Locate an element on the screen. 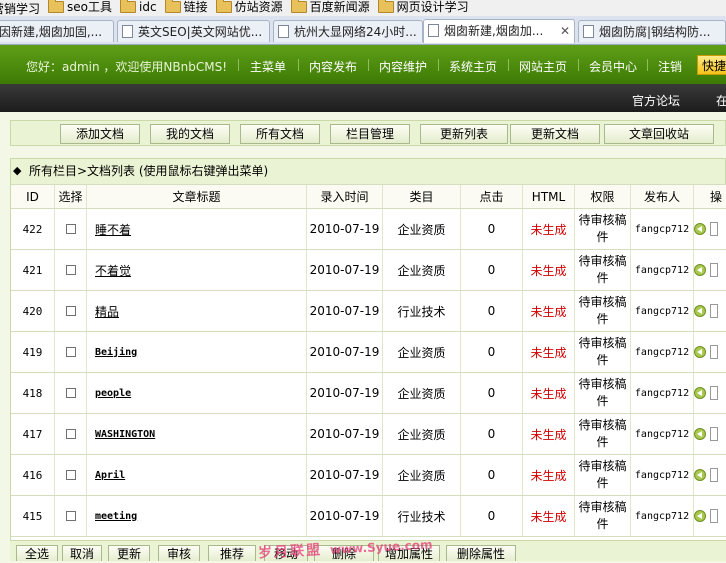 This screenshot has height=563, width=726. bookmark-label: 仿站资源 is located at coordinates (258, 7).